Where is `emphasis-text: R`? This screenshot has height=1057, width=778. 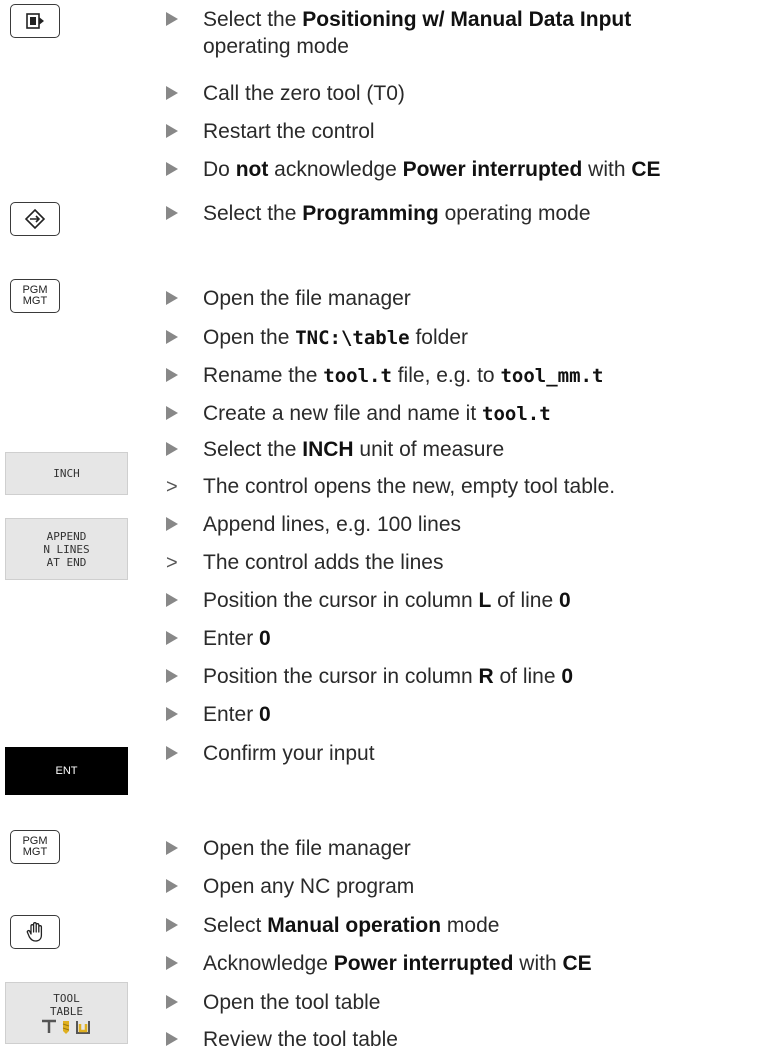
emphasis-text: R is located at coordinates (486, 676).